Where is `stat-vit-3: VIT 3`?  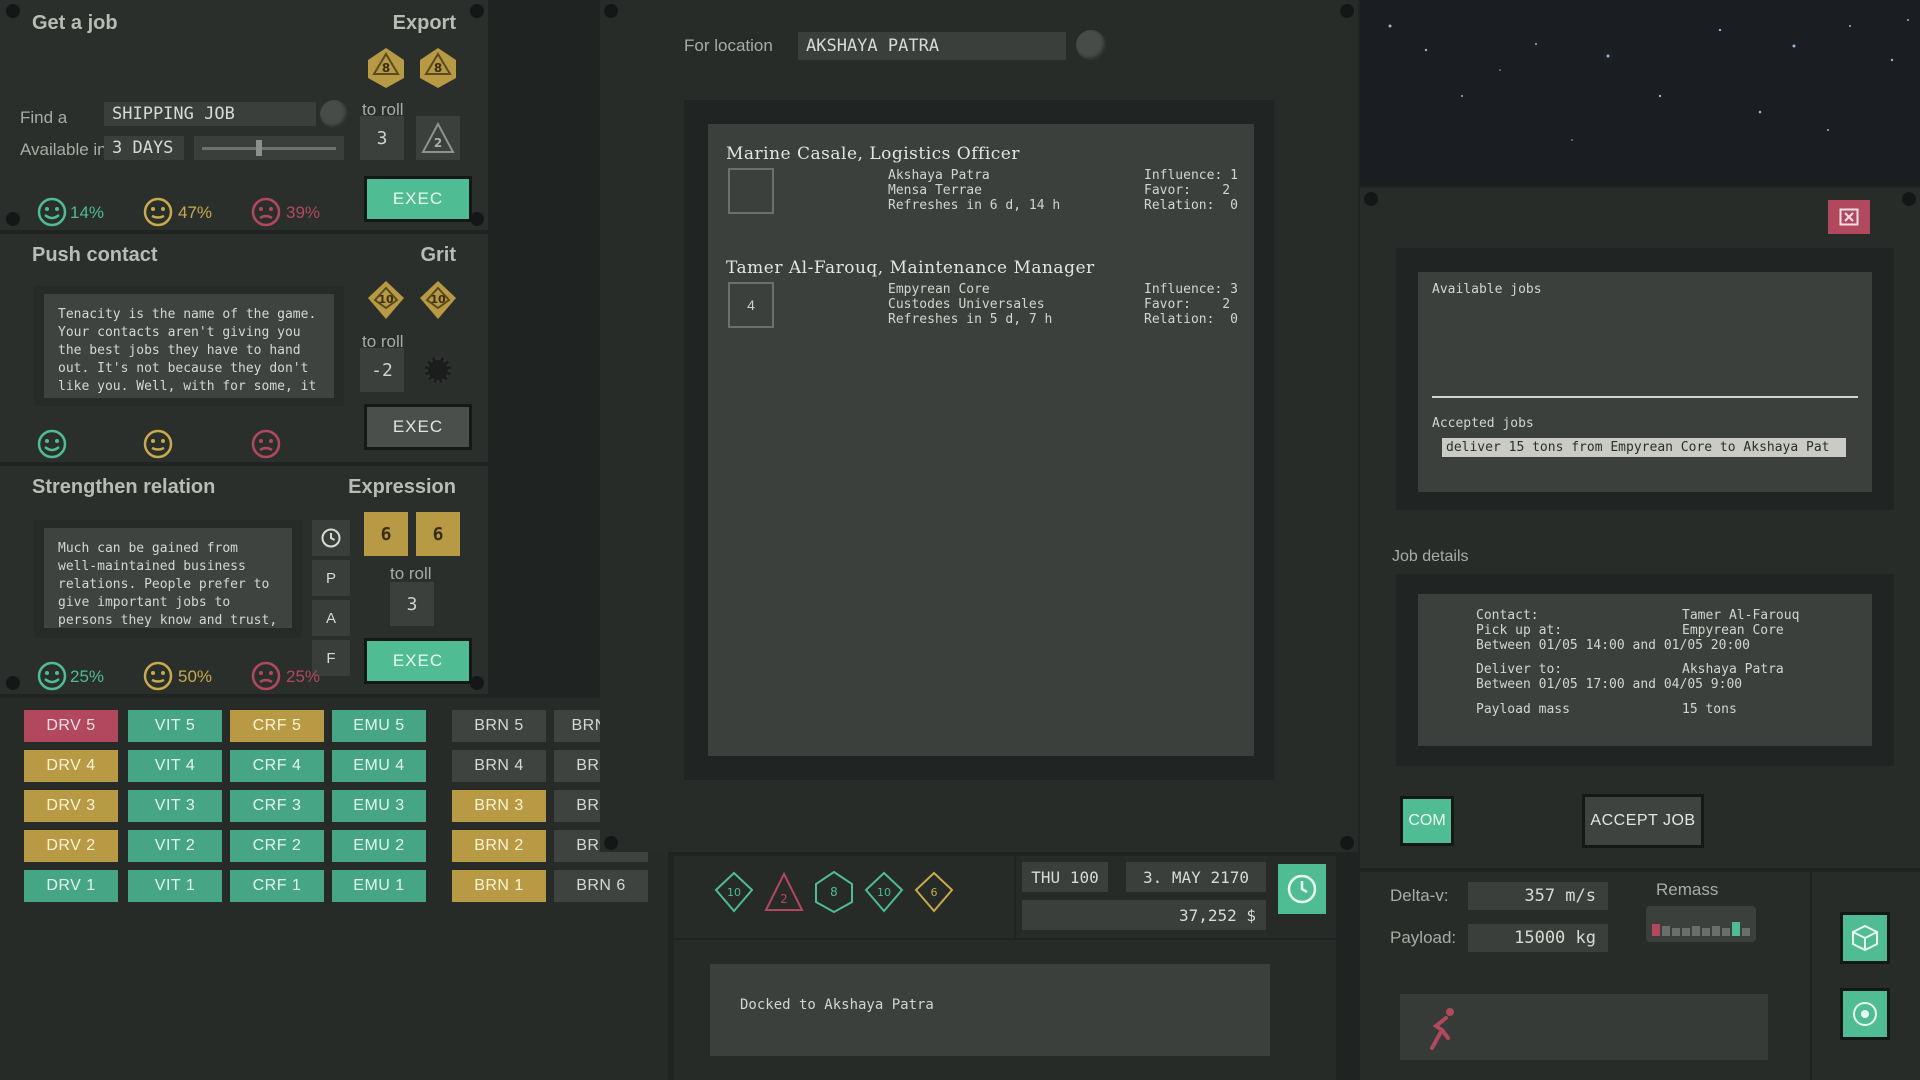
stat-vit-3: VIT 3 is located at coordinates (175, 806).